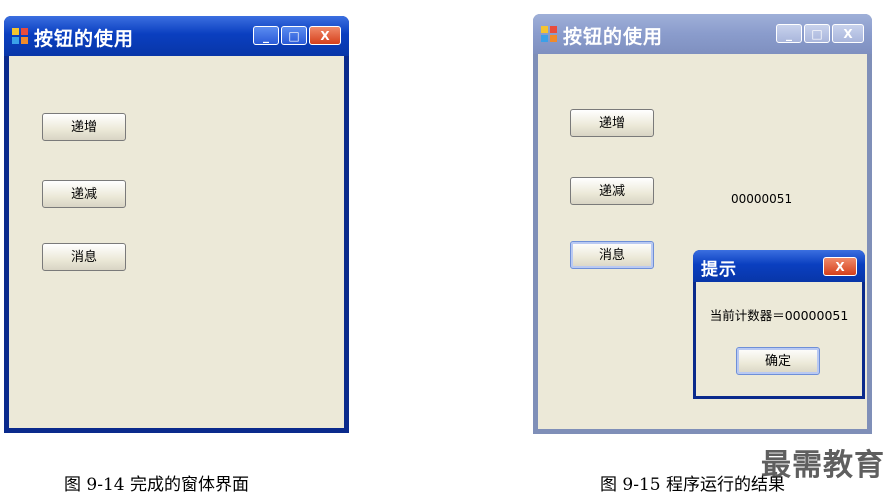 The width and height of the screenshot is (893, 503). What do you see at coordinates (823, 465) in the screenshot?
I see `watermark: 最需教育` at bounding box center [823, 465].